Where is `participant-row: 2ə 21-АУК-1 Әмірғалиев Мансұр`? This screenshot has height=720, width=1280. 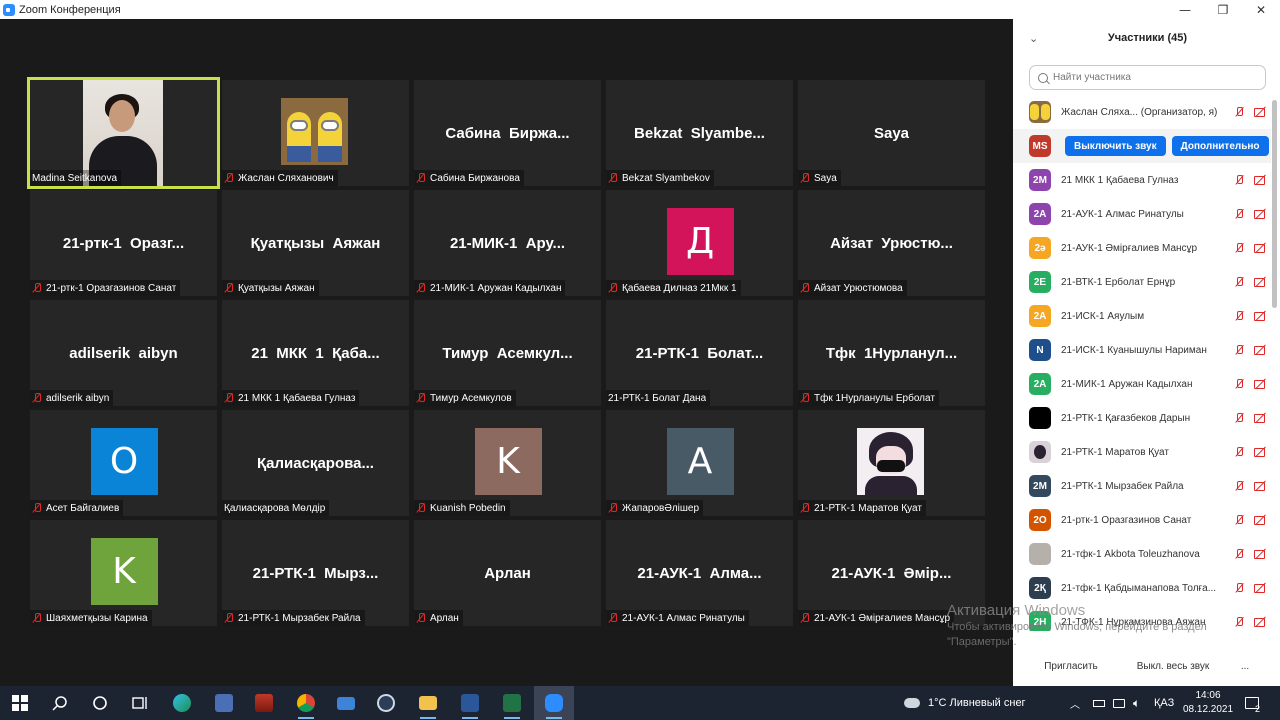
participant-row: 2ə 21-АУК-1 Әмірғалиев Мансұр is located at coordinates (1142, 248).